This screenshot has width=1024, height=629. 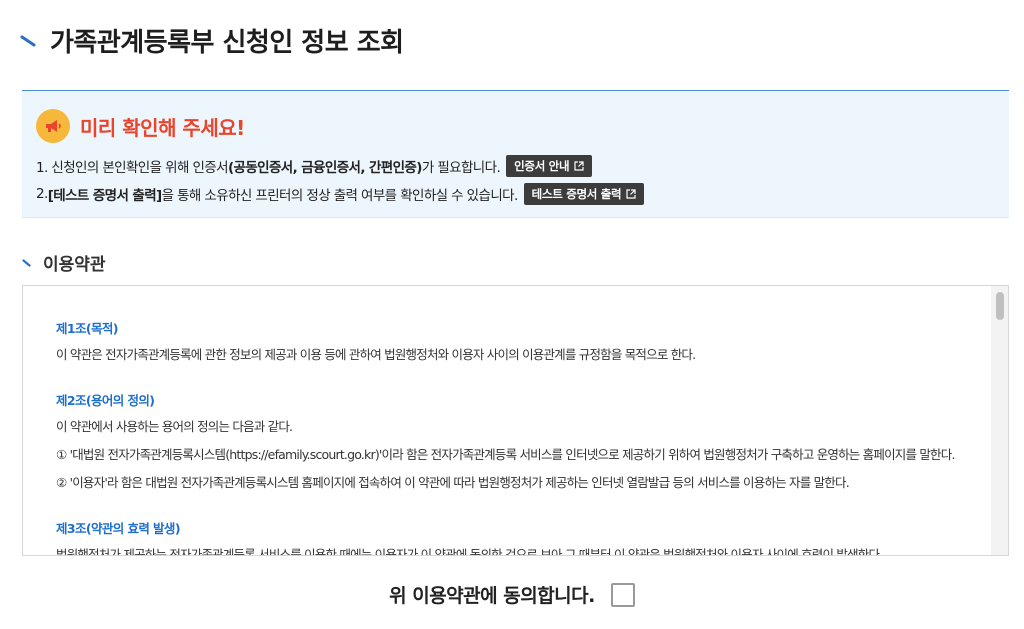 What do you see at coordinates (999, 420) in the screenshot?
I see `terms-scrollbar` at bounding box center [999, 420].